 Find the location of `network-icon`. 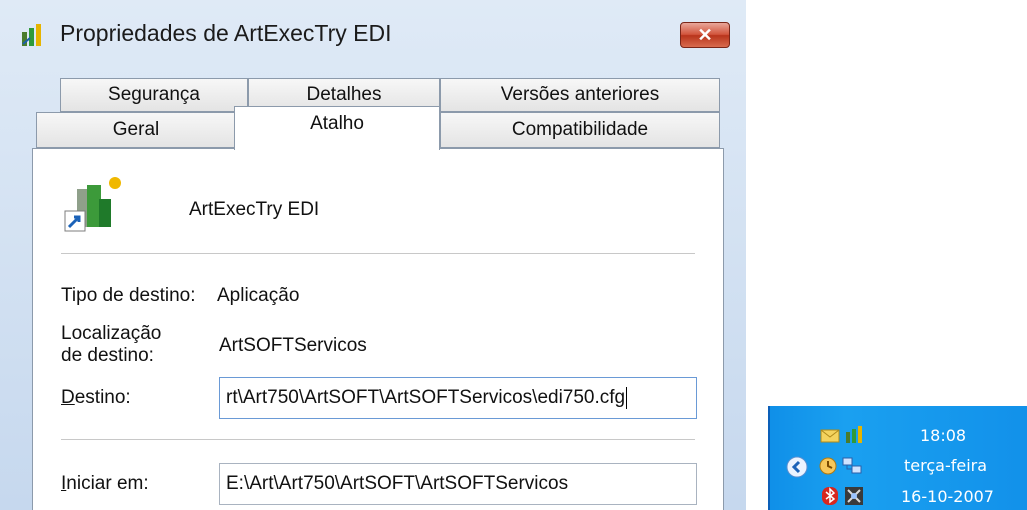

network-icon is located at coordinates (852, 466).